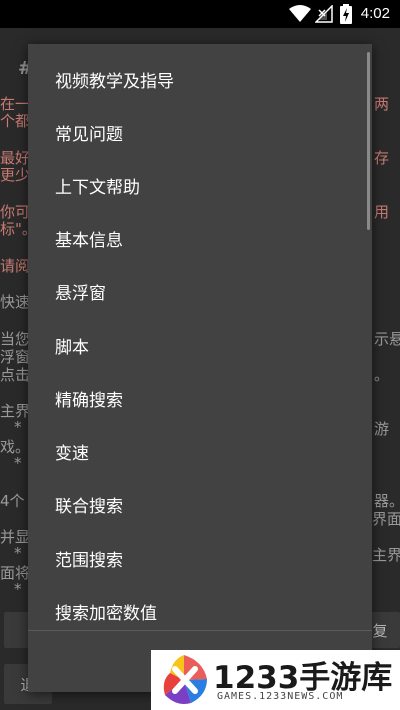 The height and width of the screenshot is (710, 400). What do you see at coordinates (200, 238) in the screenshot?
I see `menu-item-basic-info: 基本信息` at bounding box center [200, 238].